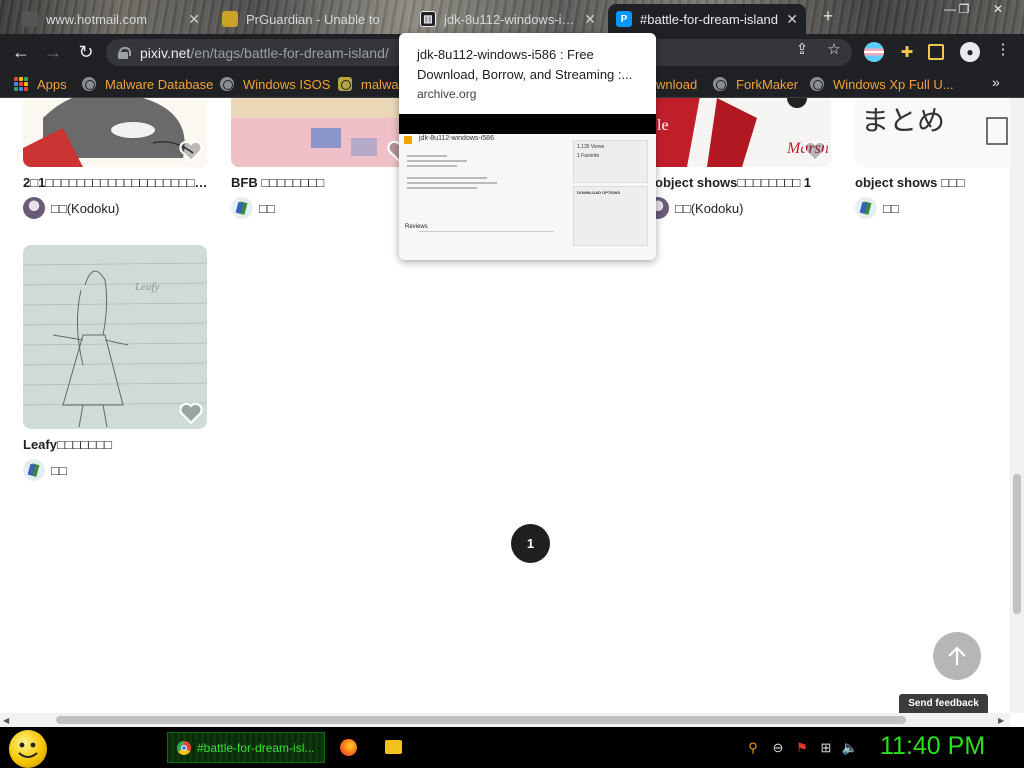 The height and width of the screenshot is (768, 1024). What do you see at coordinates (802, 49) in the screenshot?
I see `share-icon: ⇪` at bounding box center [802, 49].